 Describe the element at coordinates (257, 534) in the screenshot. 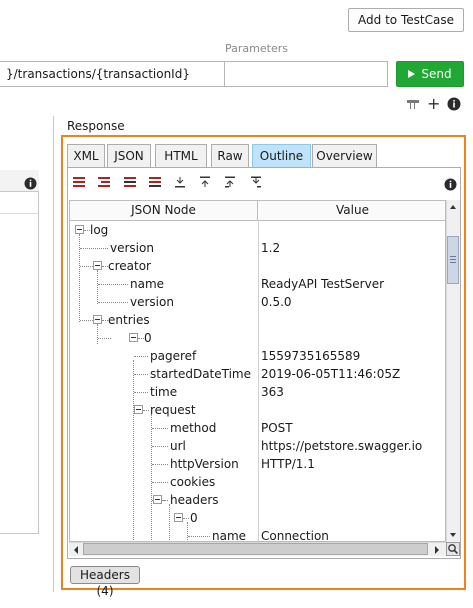

I see `tree-row: name Connection` at that location.